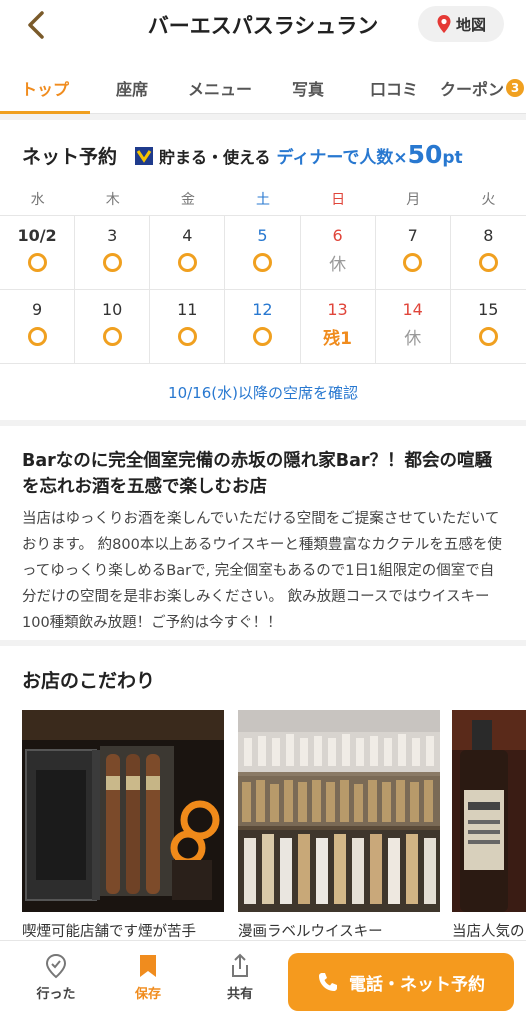 The width and height of the screenshot is (526, 1024). Describe the element at coordinates (338, 326) in the screenshot. I see `calendar-day: 13 残1` at that location.